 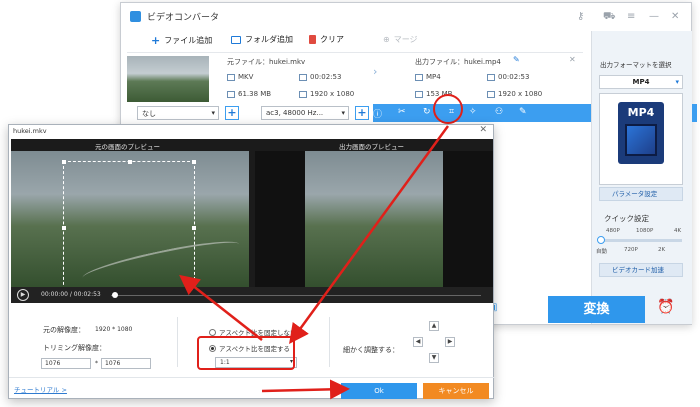 I want to click on playback-bar: ▶ 00:00:00 / 00:02:53, so click(x=252, y=295).